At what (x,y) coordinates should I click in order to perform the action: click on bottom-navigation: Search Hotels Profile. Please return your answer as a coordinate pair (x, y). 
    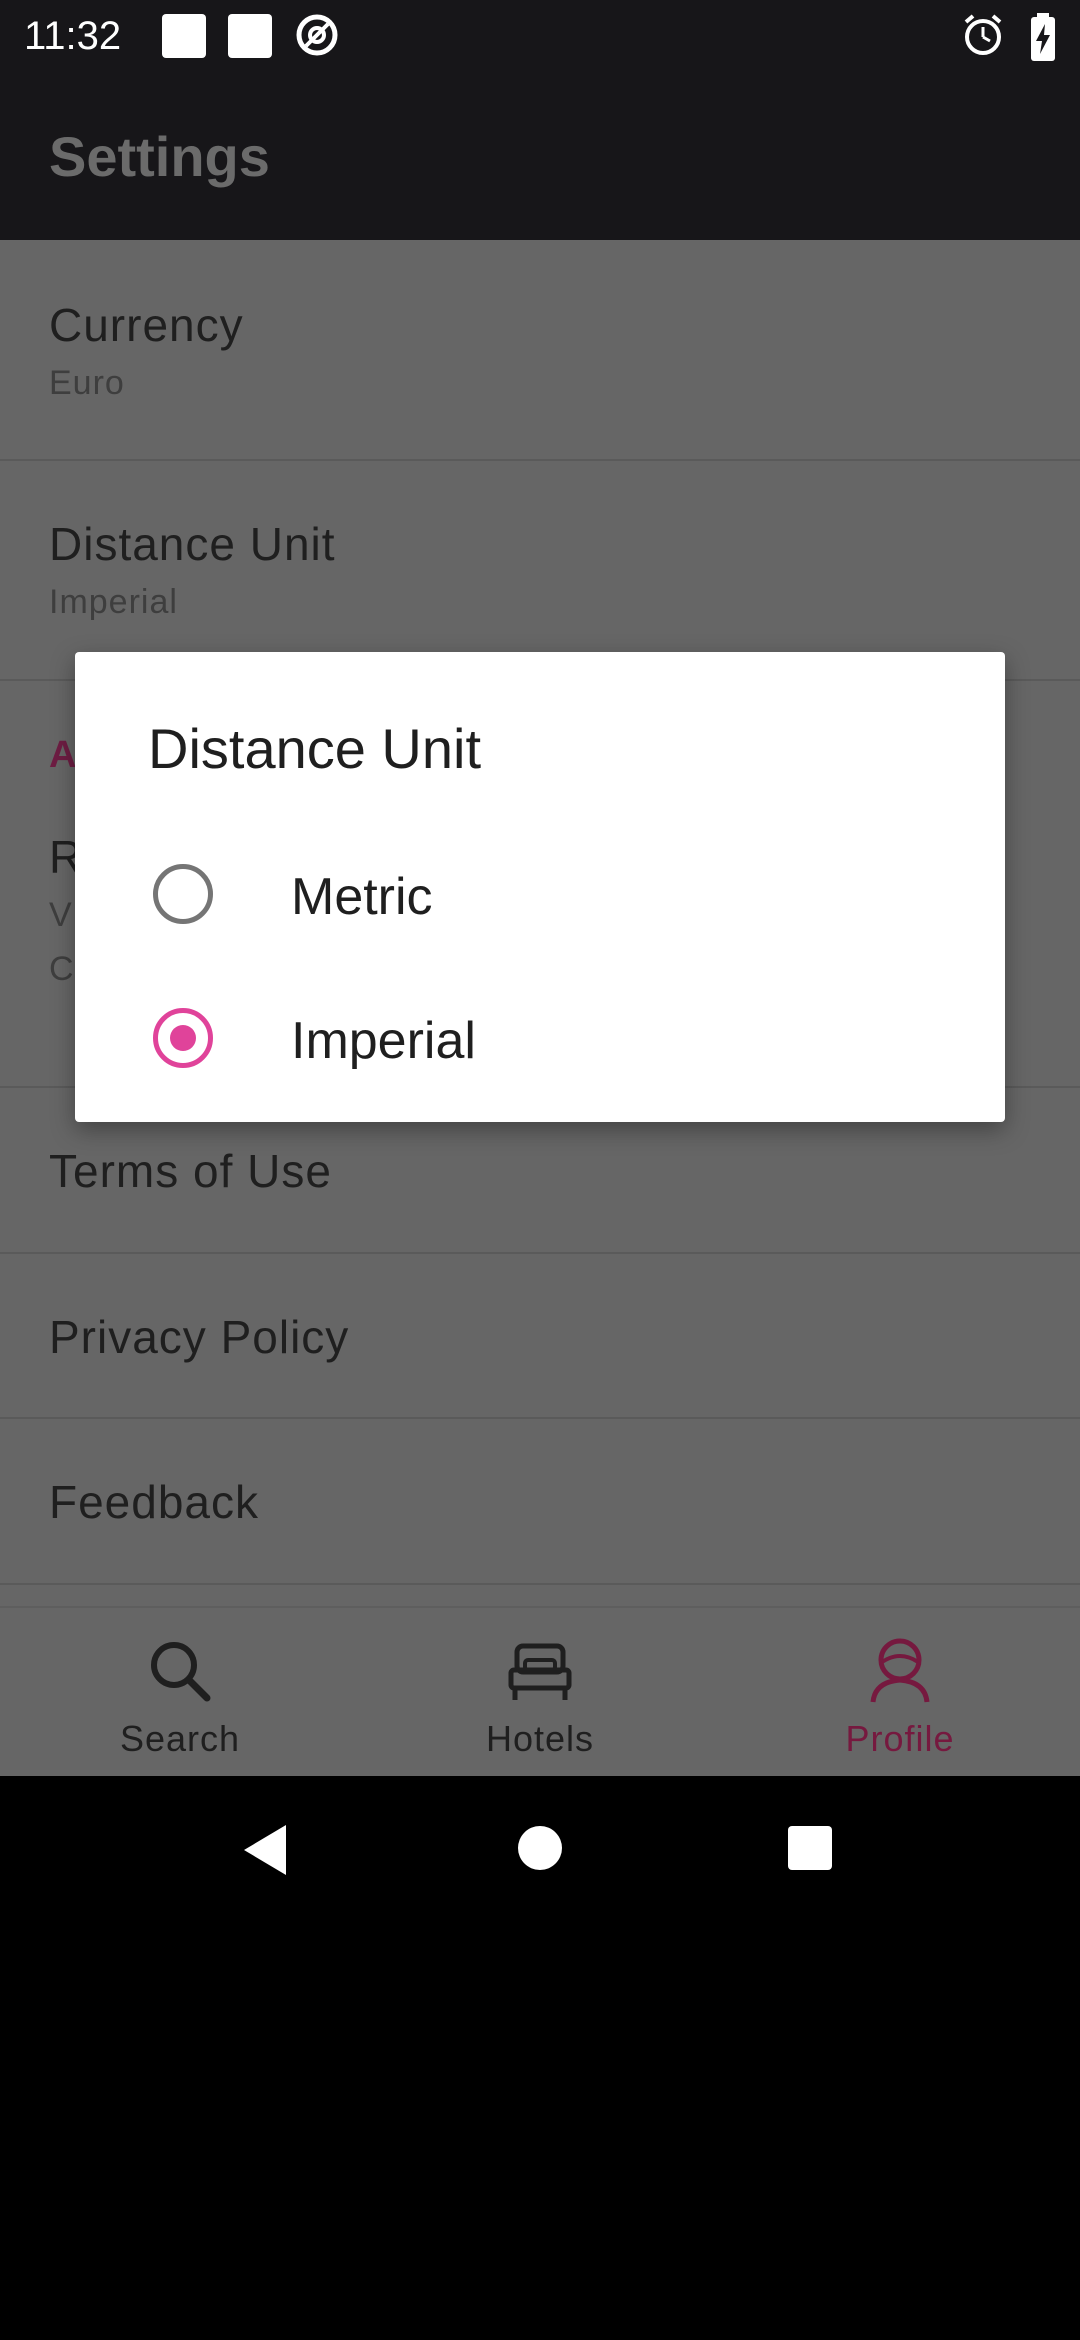
    Looking at the image, I should click on (540, 1691).